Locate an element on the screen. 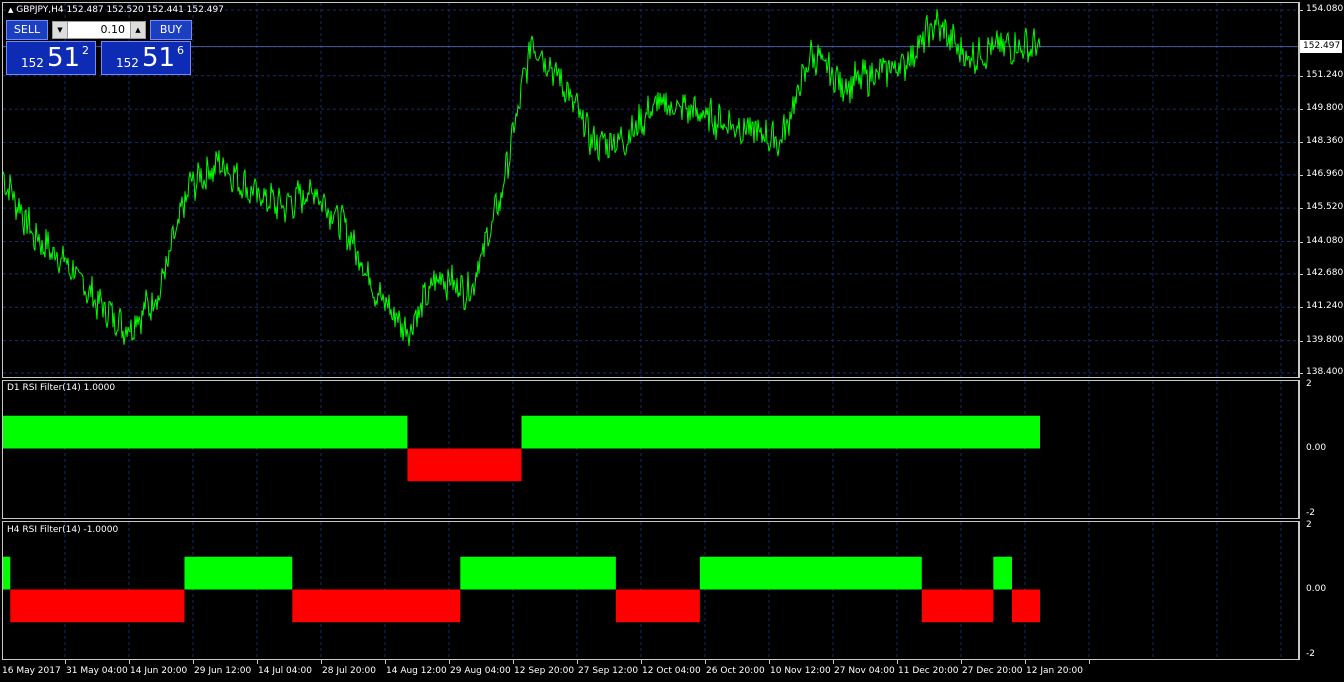 Image resolution: width=1344 pixels, height=682 pixels. price-axis-label: 142.680 is located at coordinates (1325, 272).